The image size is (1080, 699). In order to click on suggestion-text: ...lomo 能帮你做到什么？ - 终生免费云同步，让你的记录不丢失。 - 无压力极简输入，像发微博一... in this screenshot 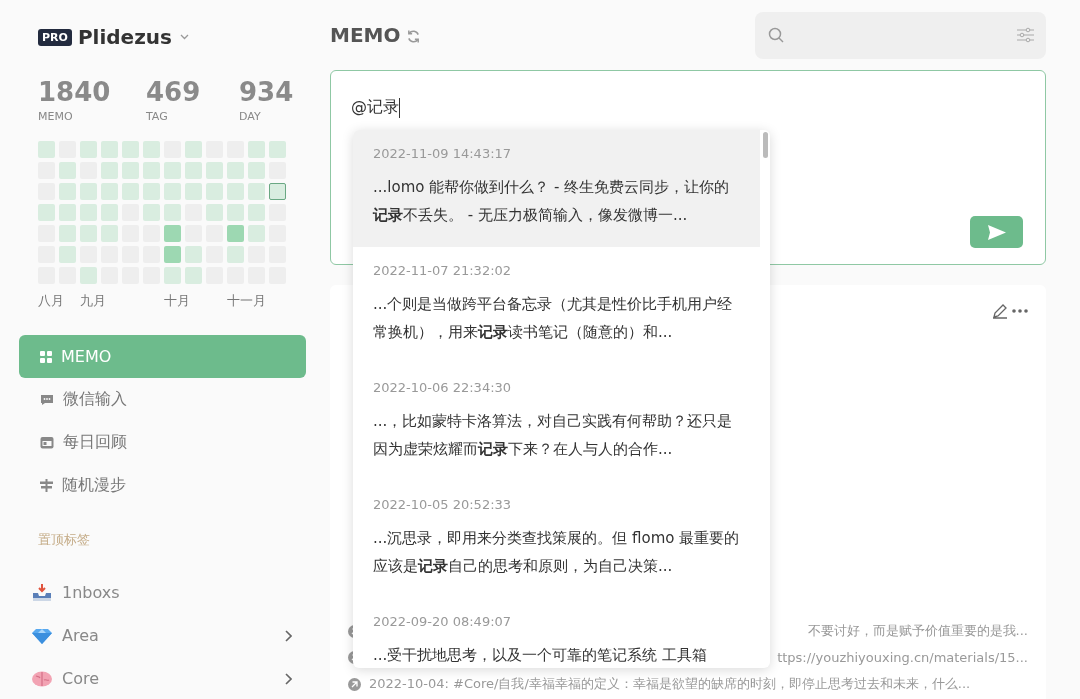, I will do `click(552, 201)`.